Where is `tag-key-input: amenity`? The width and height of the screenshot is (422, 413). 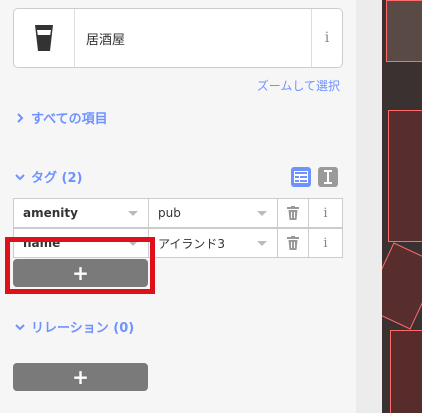 tag-key-input: amenity is located at coordinates (81, 213).